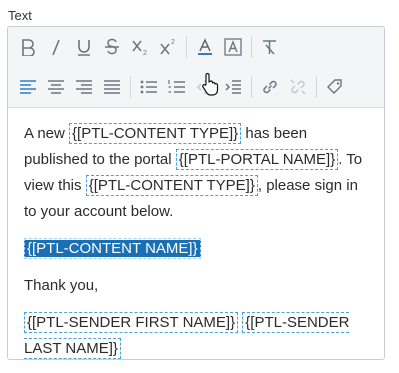 The image size is (399, 373). I want to click on text-color-button, so click(205, 47).